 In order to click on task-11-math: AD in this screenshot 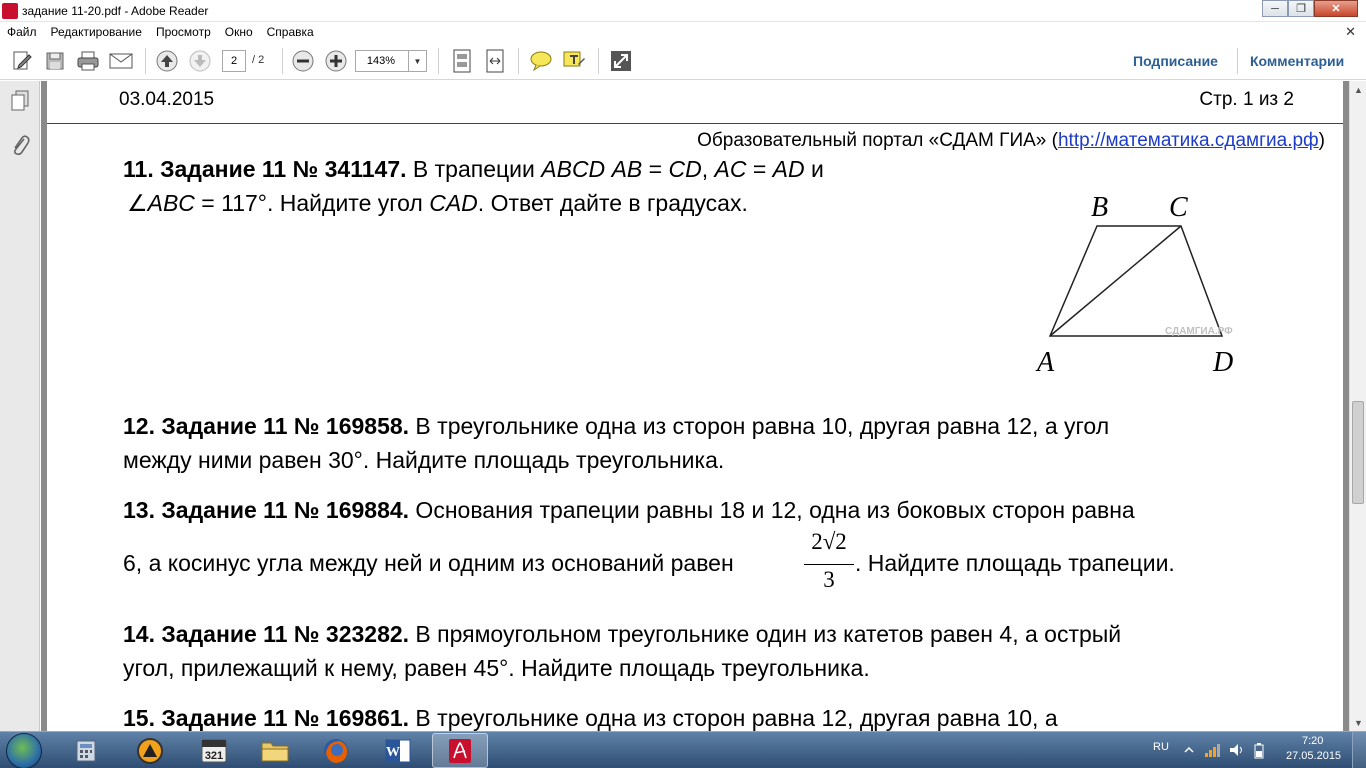, I will do `click(788, 169)`.